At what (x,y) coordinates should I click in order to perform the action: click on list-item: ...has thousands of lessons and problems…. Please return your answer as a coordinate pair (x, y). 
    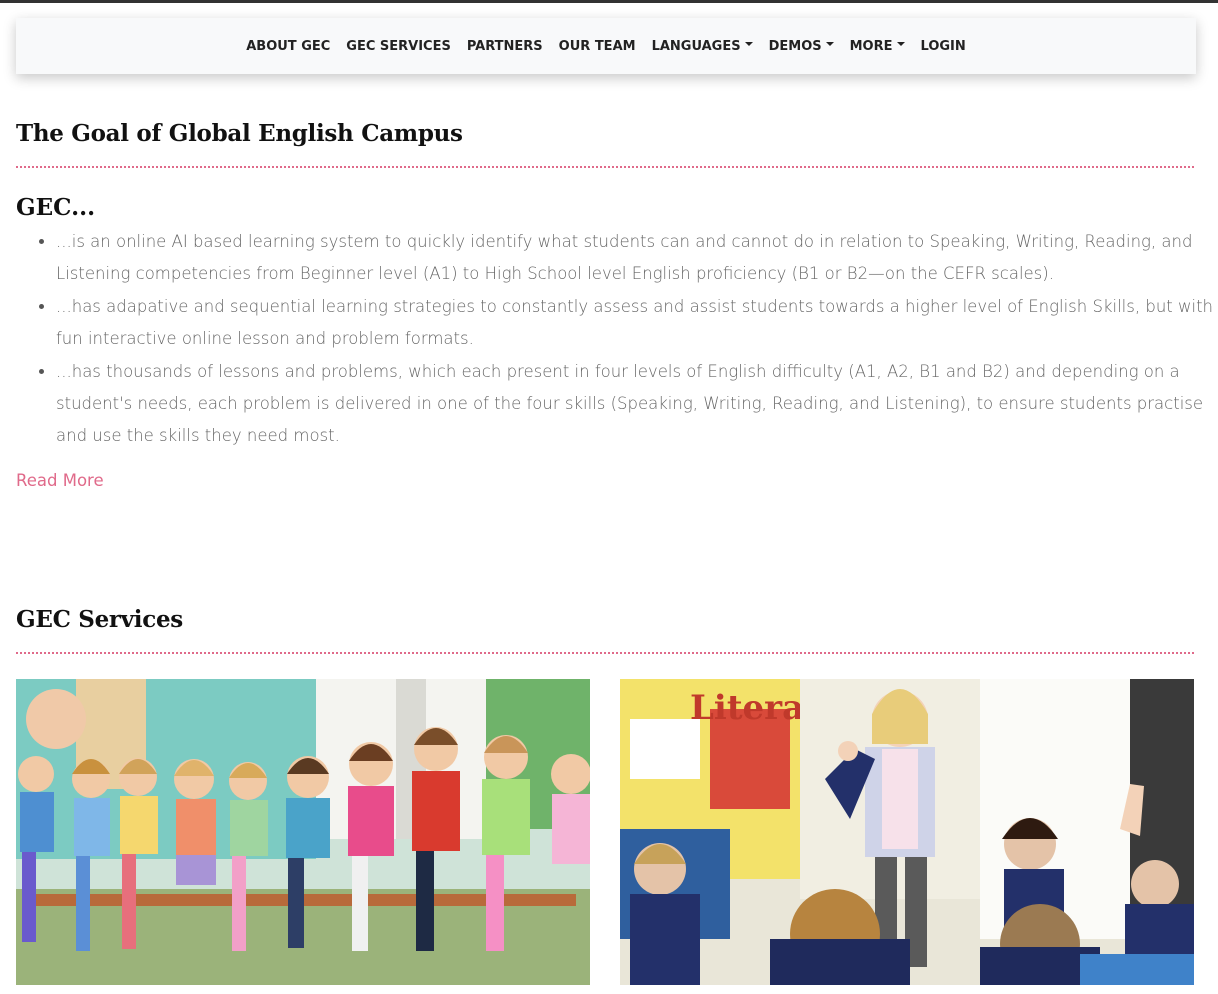
    Looking at the image, I should click on (637, 404).